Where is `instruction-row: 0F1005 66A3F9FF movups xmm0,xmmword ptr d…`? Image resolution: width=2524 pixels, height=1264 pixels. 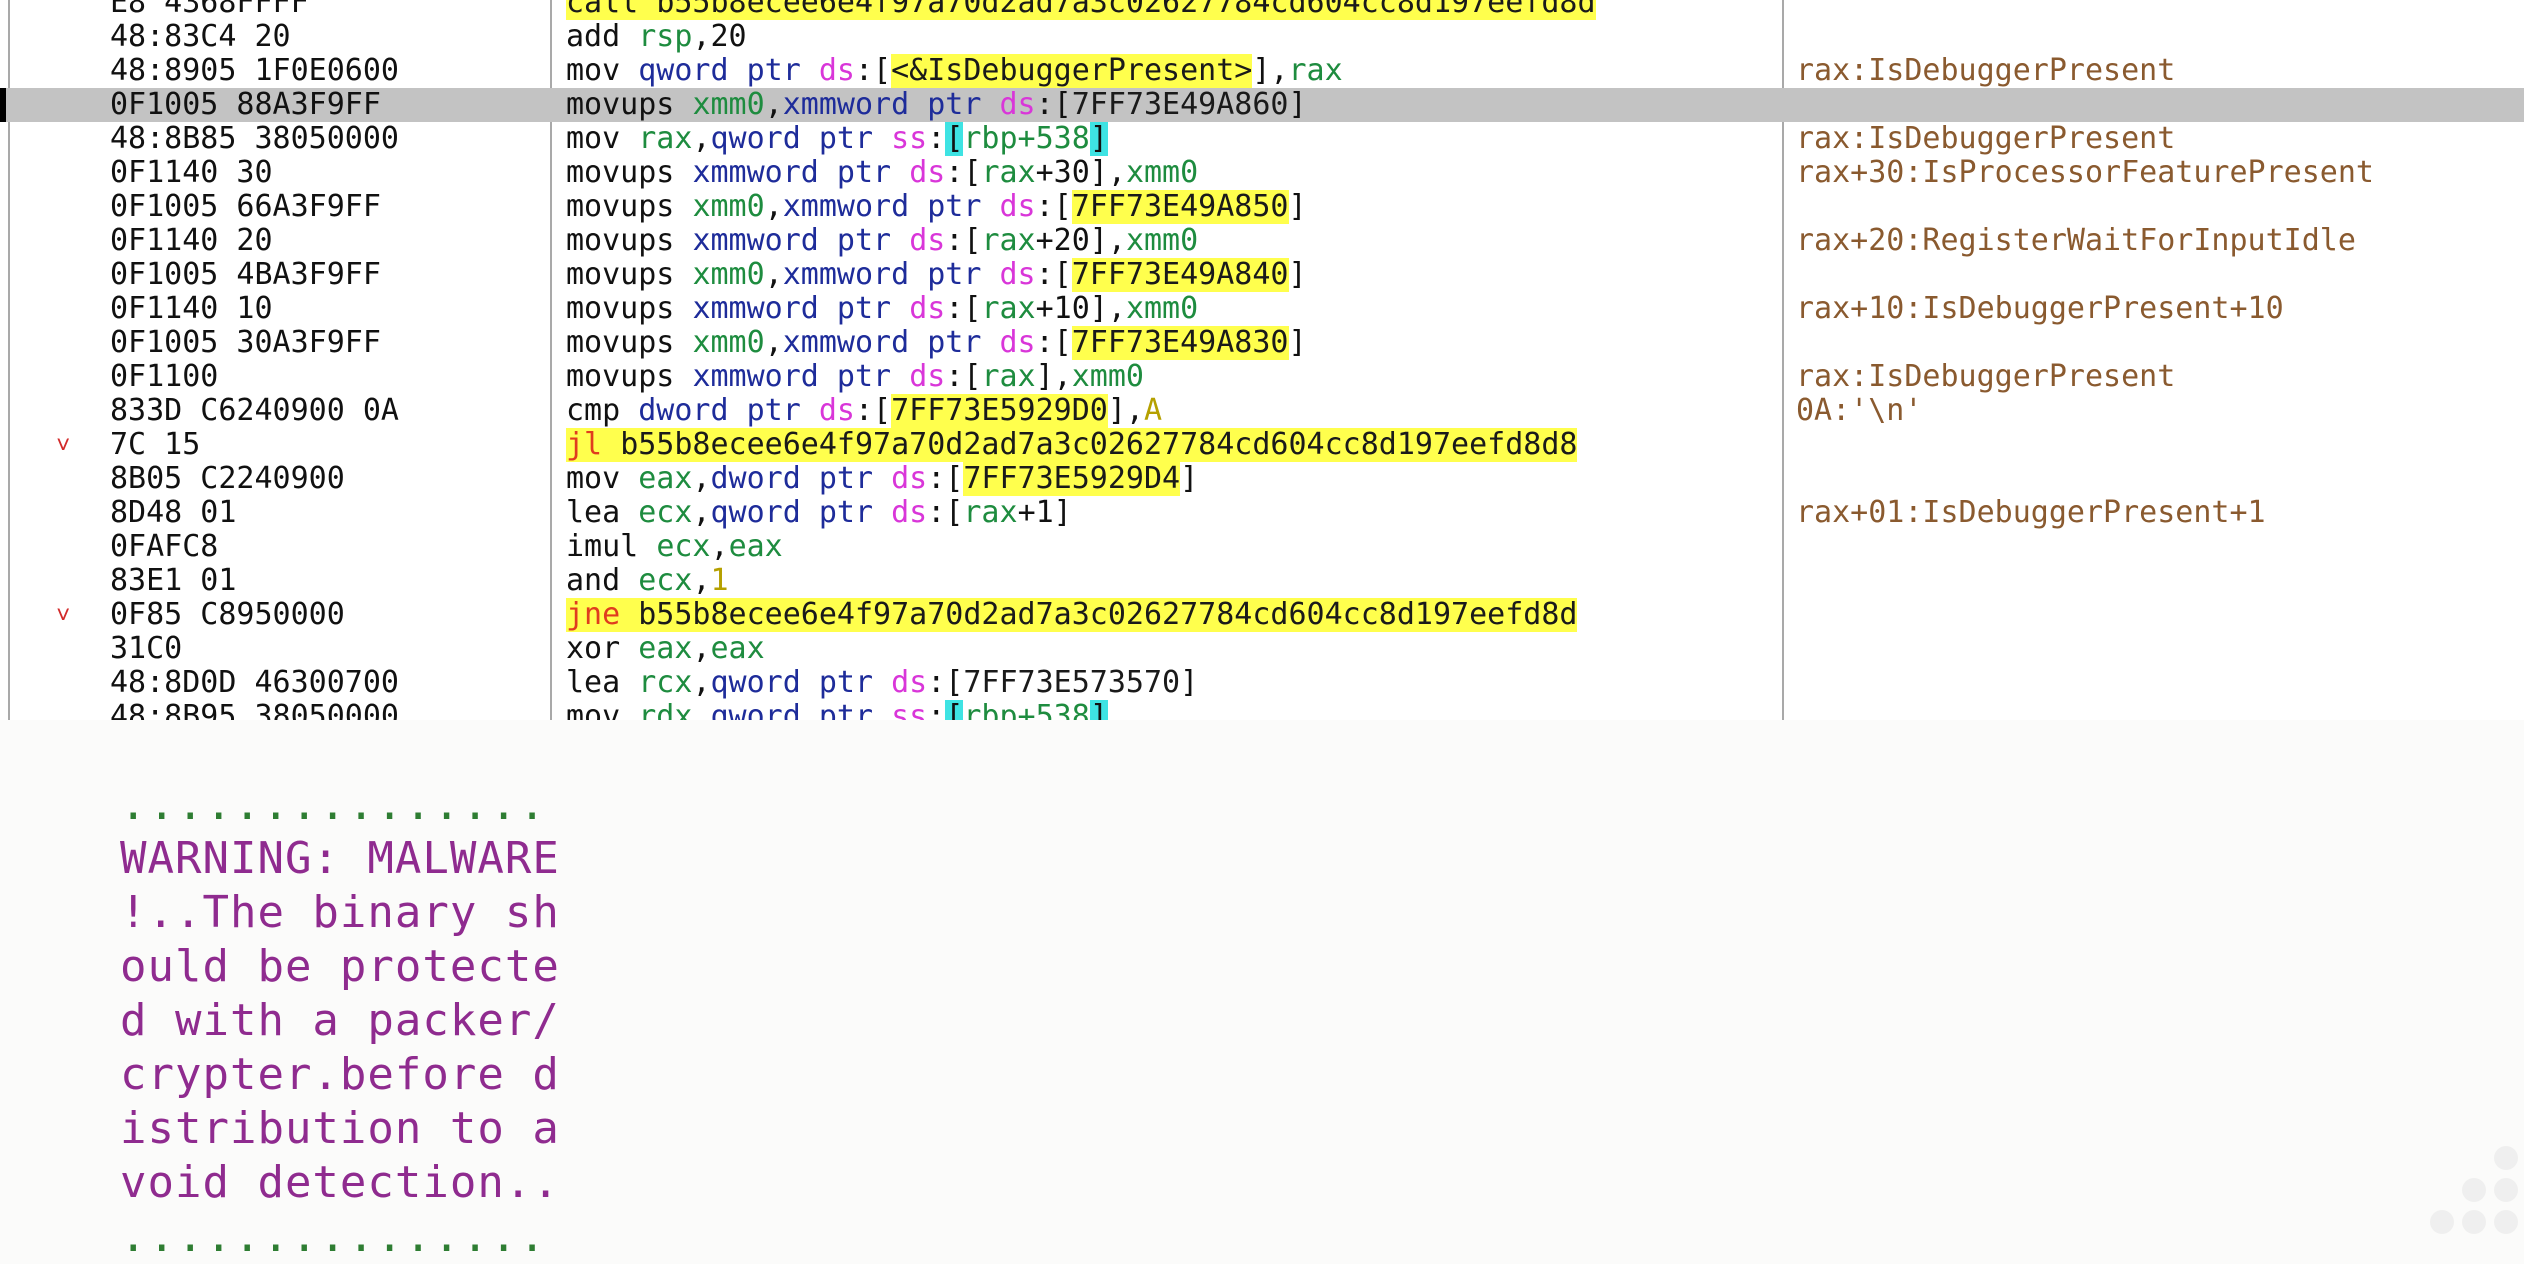 instruction-row: 0F1005 66A3F9FF movups xmm0,xmmword ptr d… is located at coordinates (1262, 207).